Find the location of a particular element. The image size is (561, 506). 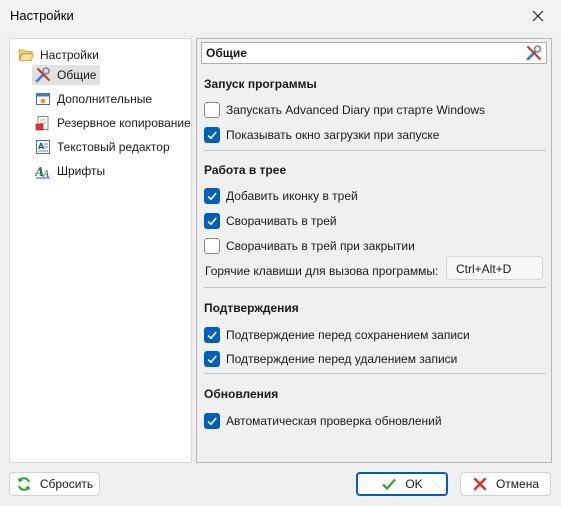

checkbox-label: Автоматическая проверка обновлений is located at coordinates (334, 421).